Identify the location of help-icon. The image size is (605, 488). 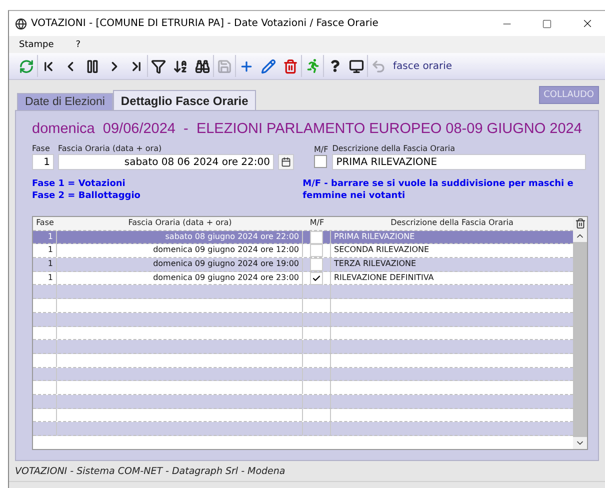
(334, 66).